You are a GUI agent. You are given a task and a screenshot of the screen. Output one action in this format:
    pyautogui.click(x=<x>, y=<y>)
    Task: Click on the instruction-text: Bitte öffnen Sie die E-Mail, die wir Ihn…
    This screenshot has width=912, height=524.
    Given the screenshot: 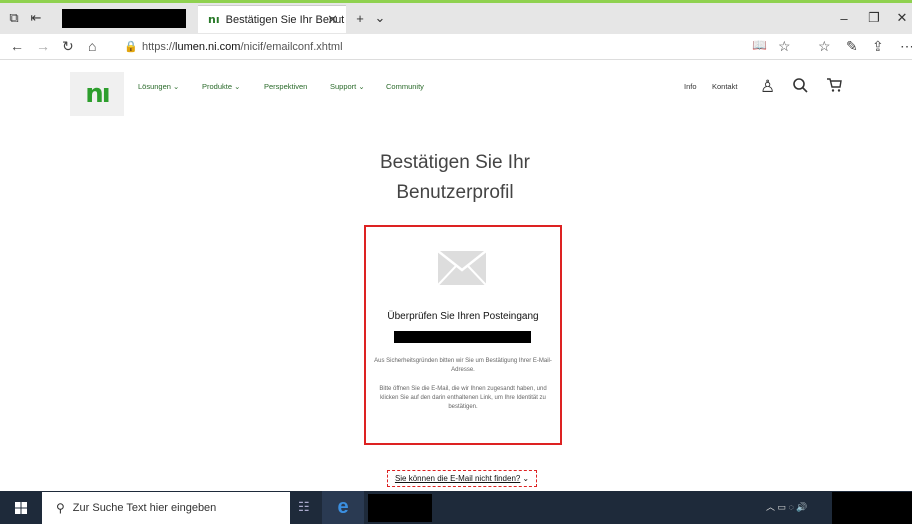 What is the action you would take?
    pyautogui.click(x=463, y=398)
    